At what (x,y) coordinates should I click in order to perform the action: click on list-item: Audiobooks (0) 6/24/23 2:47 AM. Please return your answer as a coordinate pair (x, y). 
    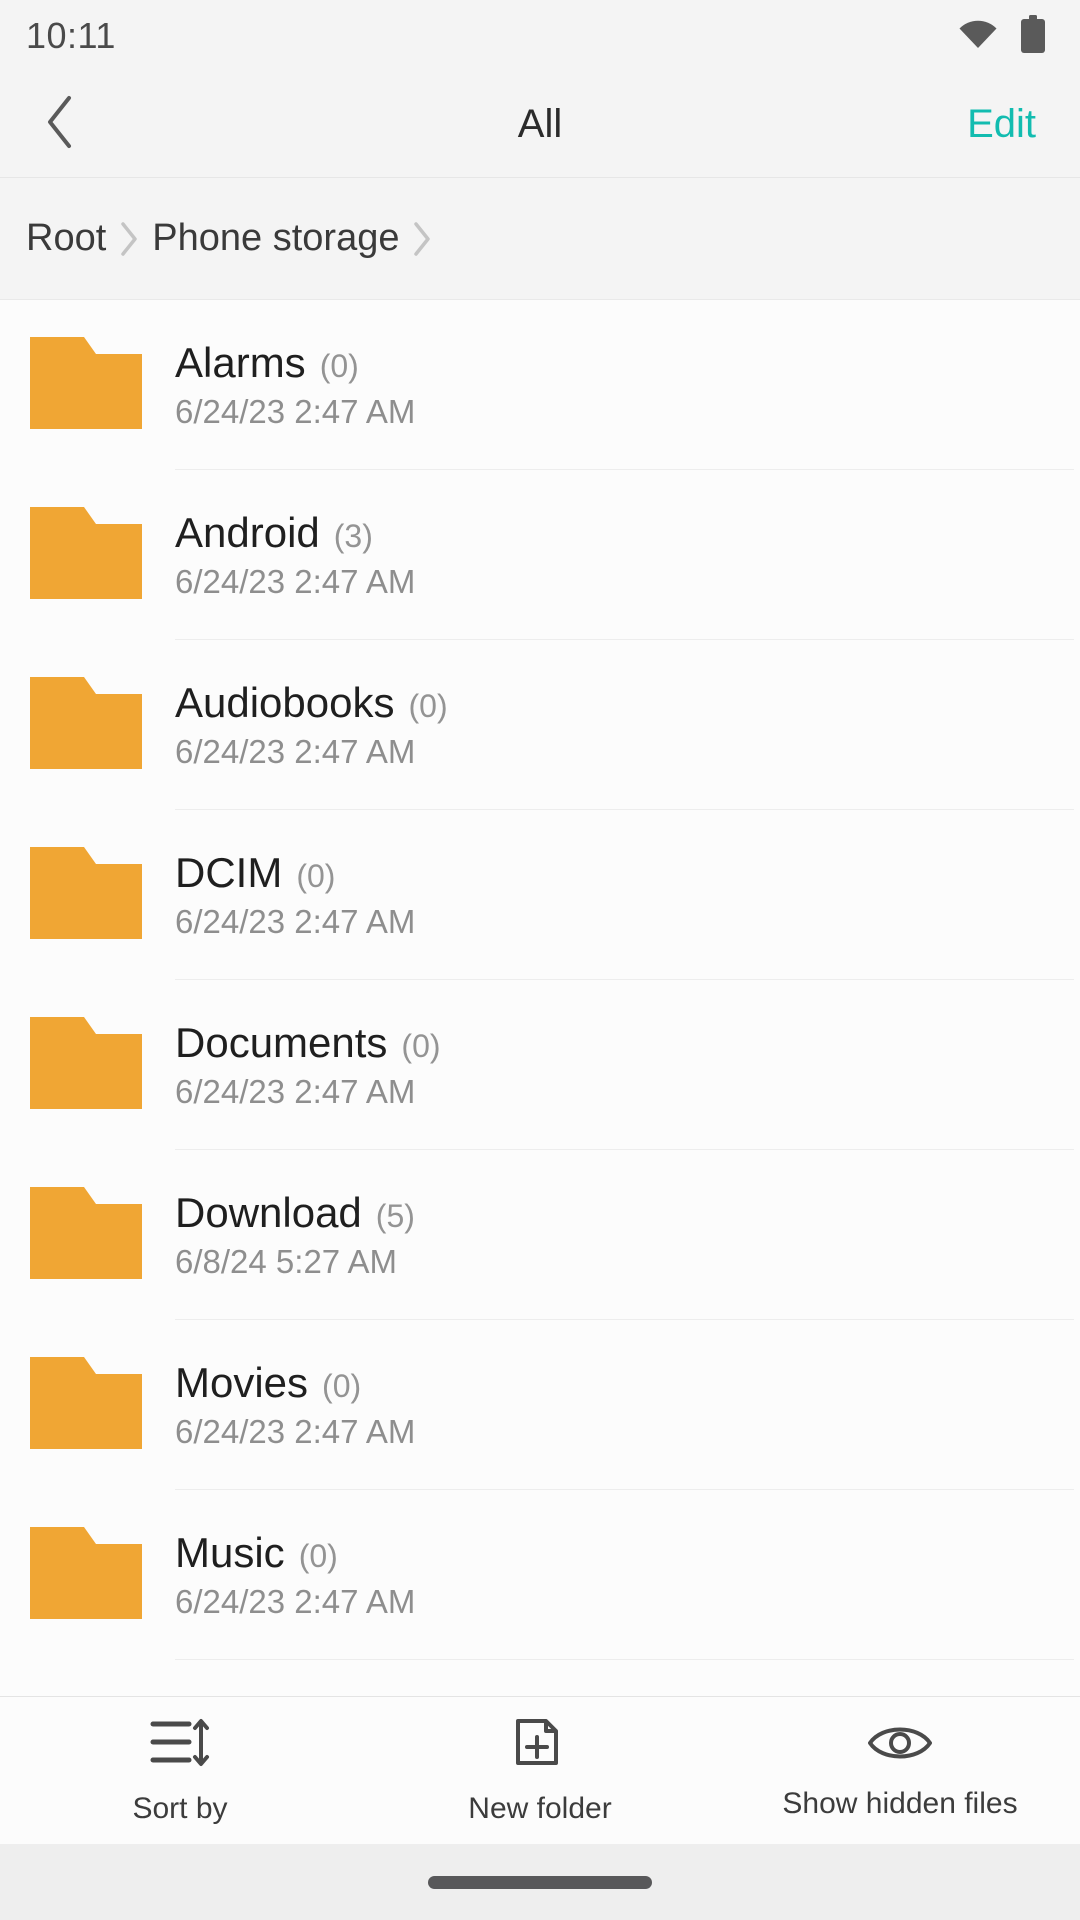
    Looking at the image, I should click on (540, 725).